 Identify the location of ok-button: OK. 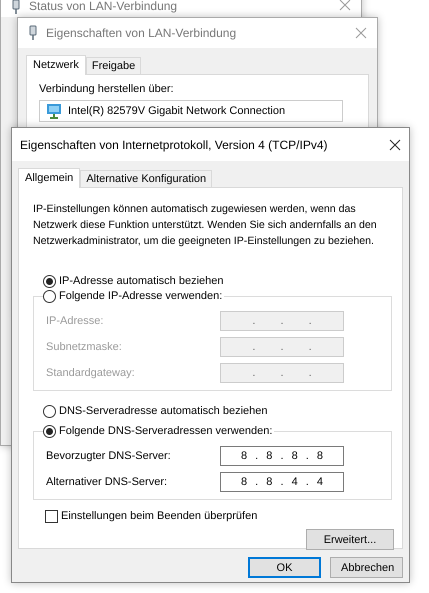
(284, 567).